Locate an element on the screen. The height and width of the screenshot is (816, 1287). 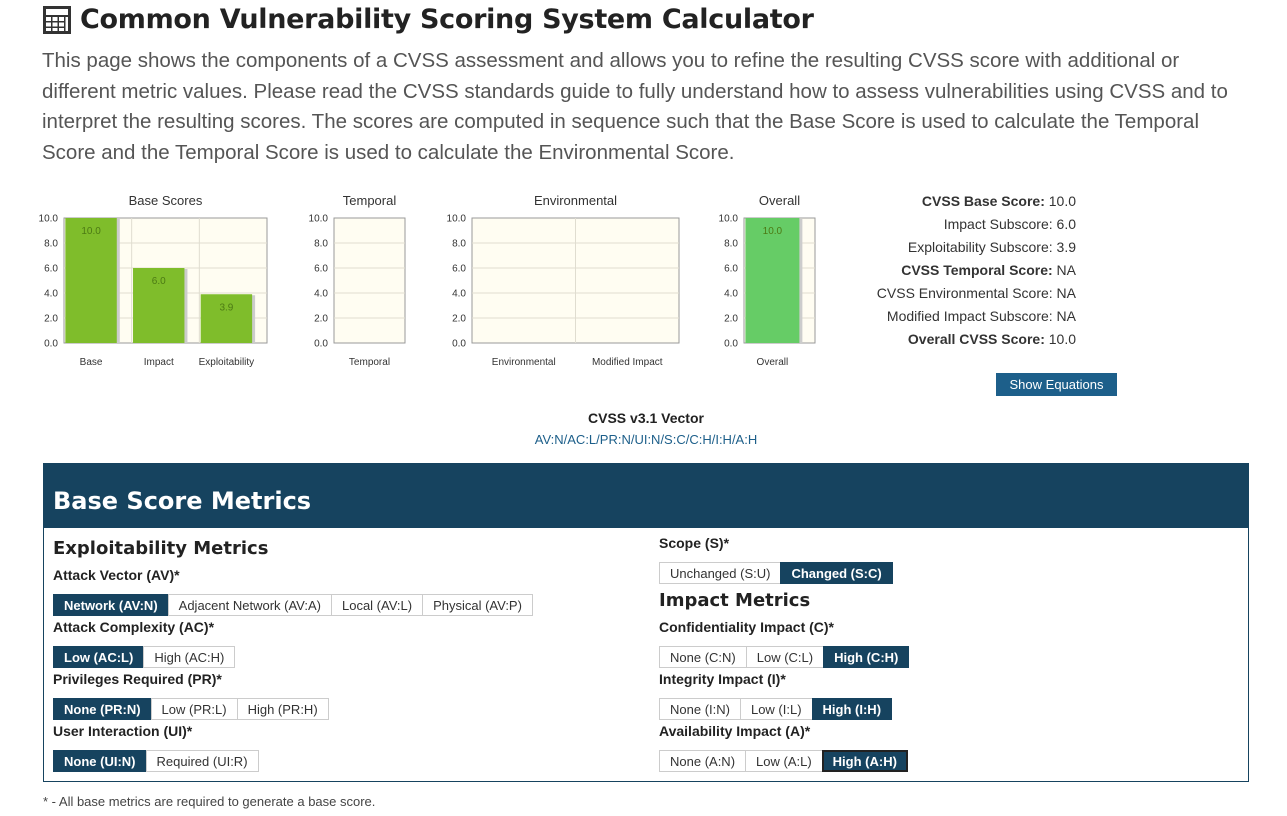
ui-option-0: None (UI:N) is located at coordinates (100, 761).